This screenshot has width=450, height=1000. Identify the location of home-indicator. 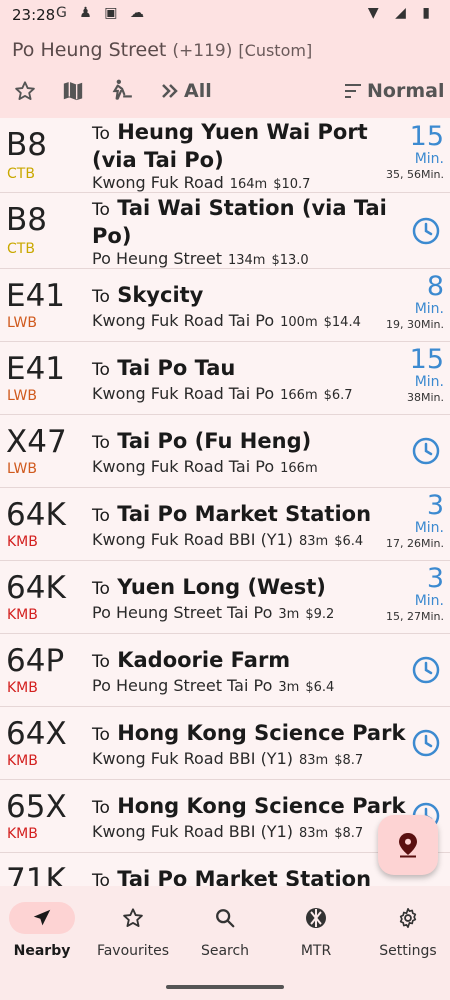
(225, 987).